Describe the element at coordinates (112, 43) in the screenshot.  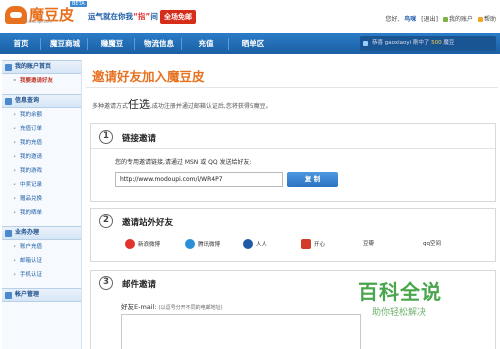
I see `nav-earn: 赚魔豆` at that location.